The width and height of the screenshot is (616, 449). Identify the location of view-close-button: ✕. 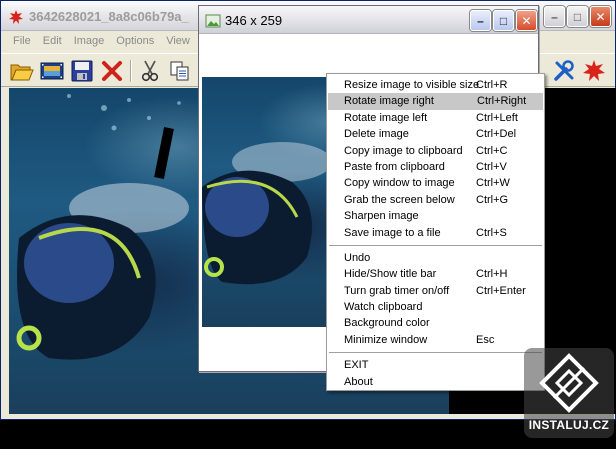
(526, 20).